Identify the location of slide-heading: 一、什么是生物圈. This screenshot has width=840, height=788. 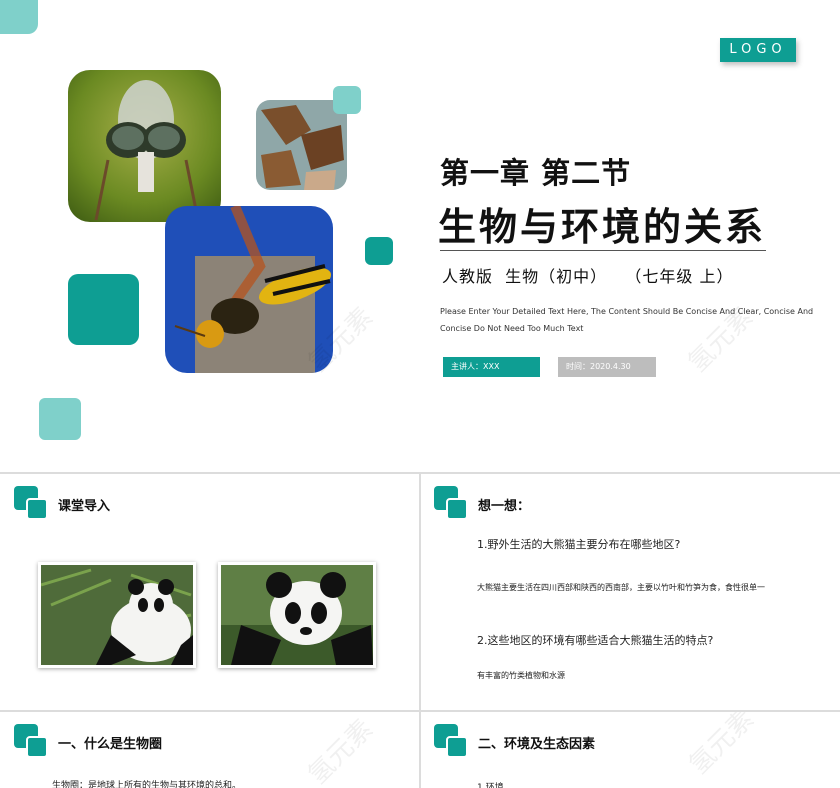
(110, 744).